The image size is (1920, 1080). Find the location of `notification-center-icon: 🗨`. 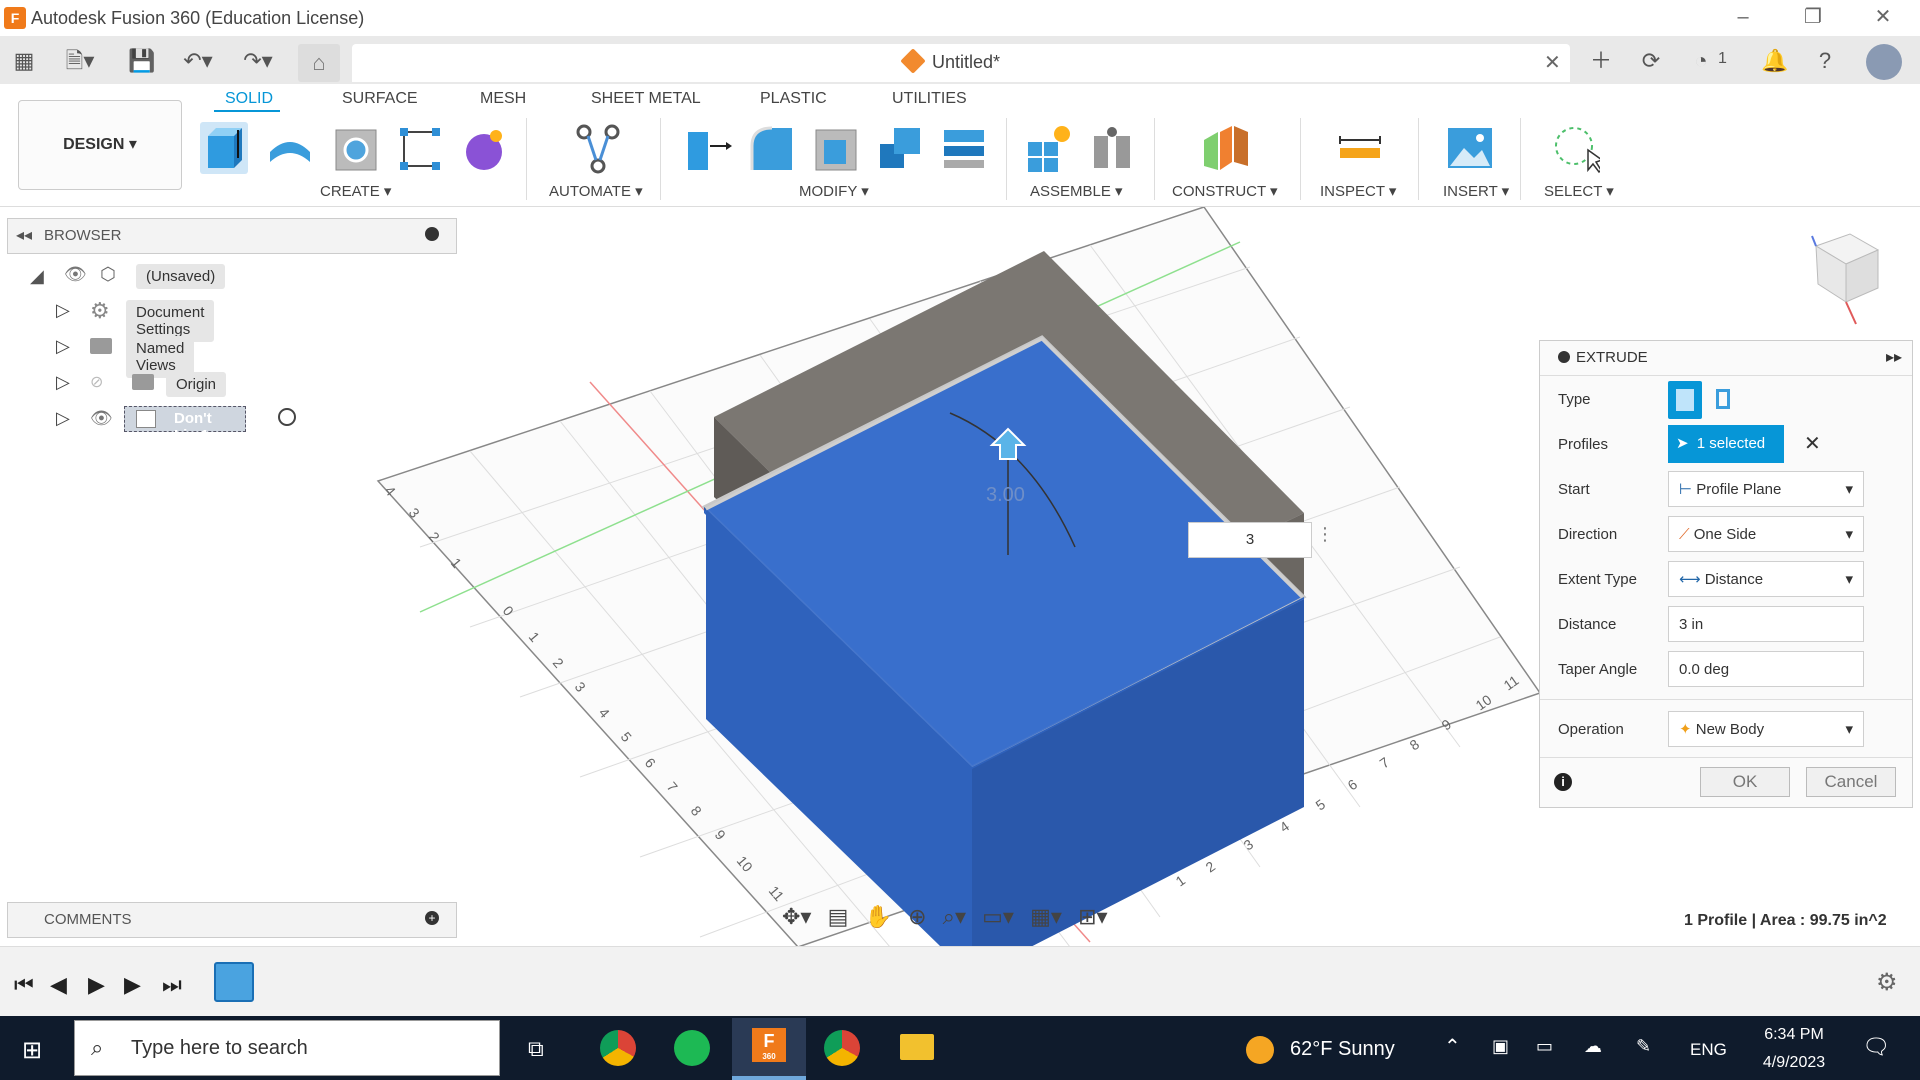

notification-center-icon: 🗨 is located at coordinates (1876, 1047).